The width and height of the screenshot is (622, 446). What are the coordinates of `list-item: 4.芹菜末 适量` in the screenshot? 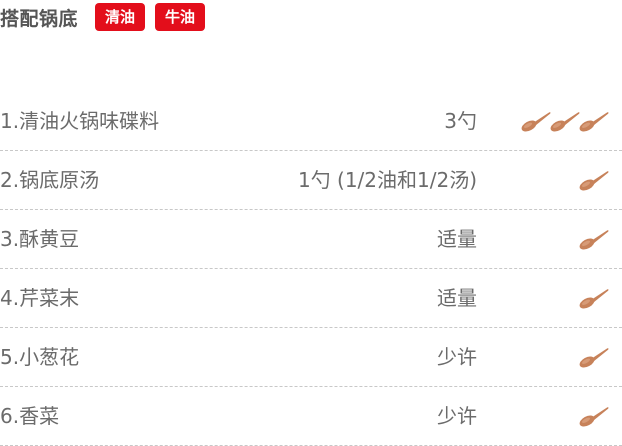 It's located at (311, 298).